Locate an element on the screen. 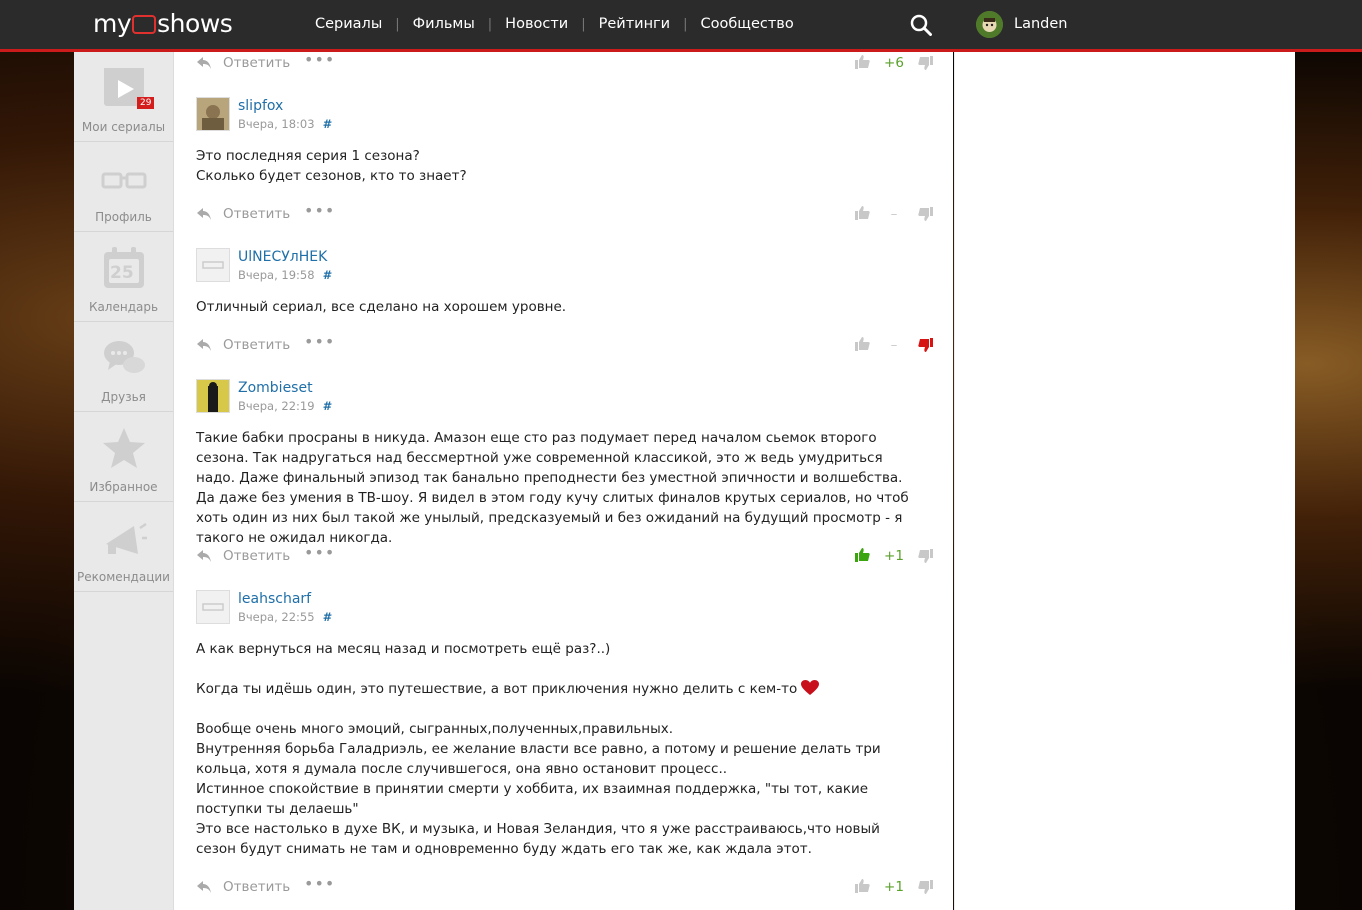 The height and width of the screenshot is (910, 1362). heart-icon is located at coordinates (810, 687).